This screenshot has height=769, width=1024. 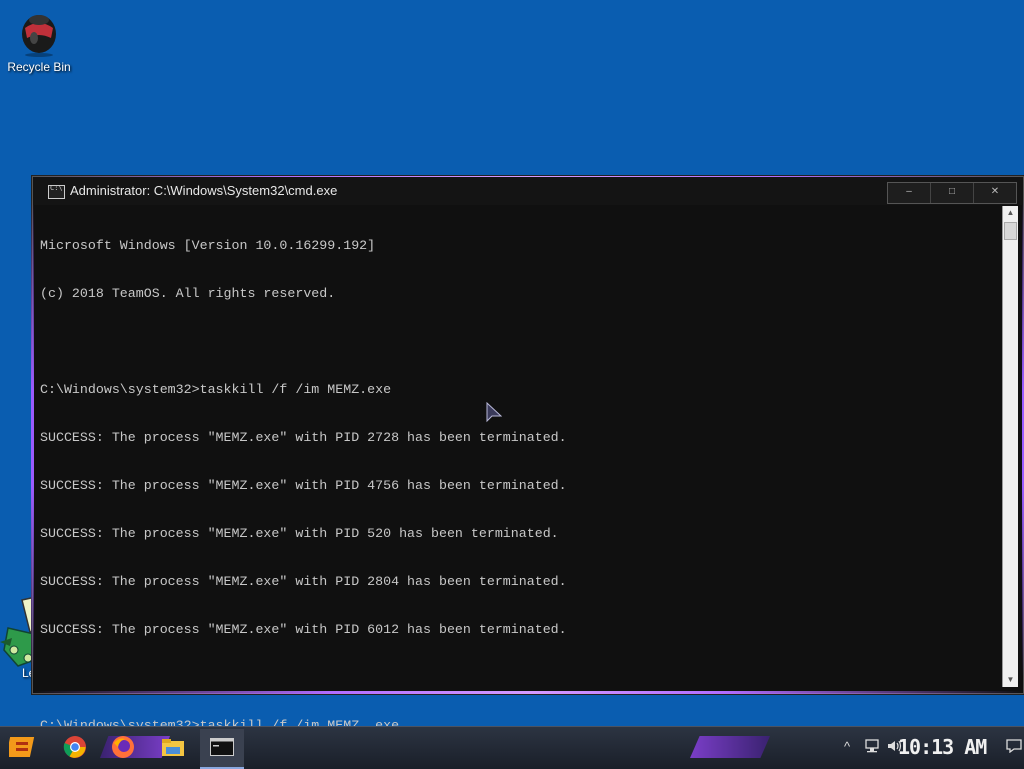 I want to click on system-tray: ^ 10:13 AM, so click(x=924, y=748).